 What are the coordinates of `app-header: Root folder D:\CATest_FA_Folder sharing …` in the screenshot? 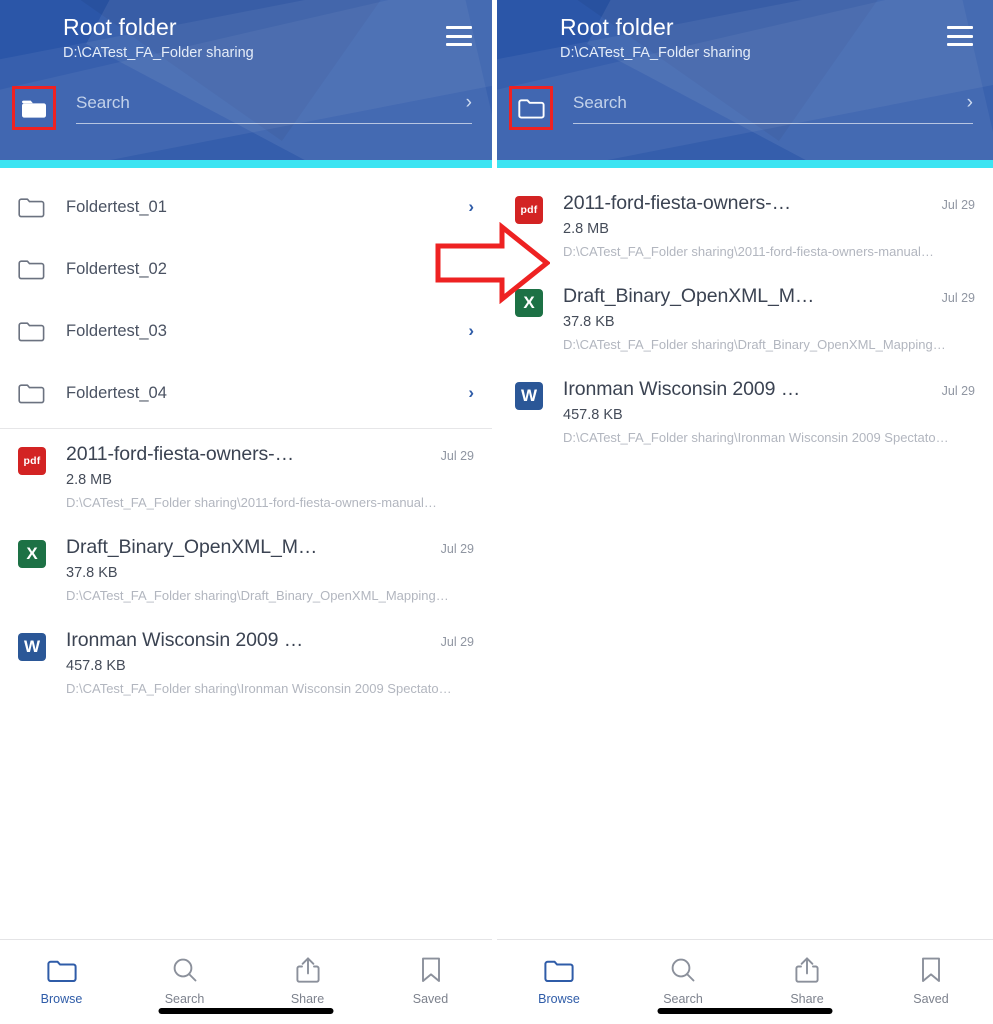 It's located at (745, 80).